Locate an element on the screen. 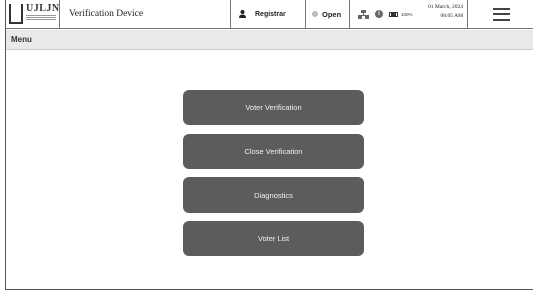  info-icon: i is located at coordinates (379, 14).